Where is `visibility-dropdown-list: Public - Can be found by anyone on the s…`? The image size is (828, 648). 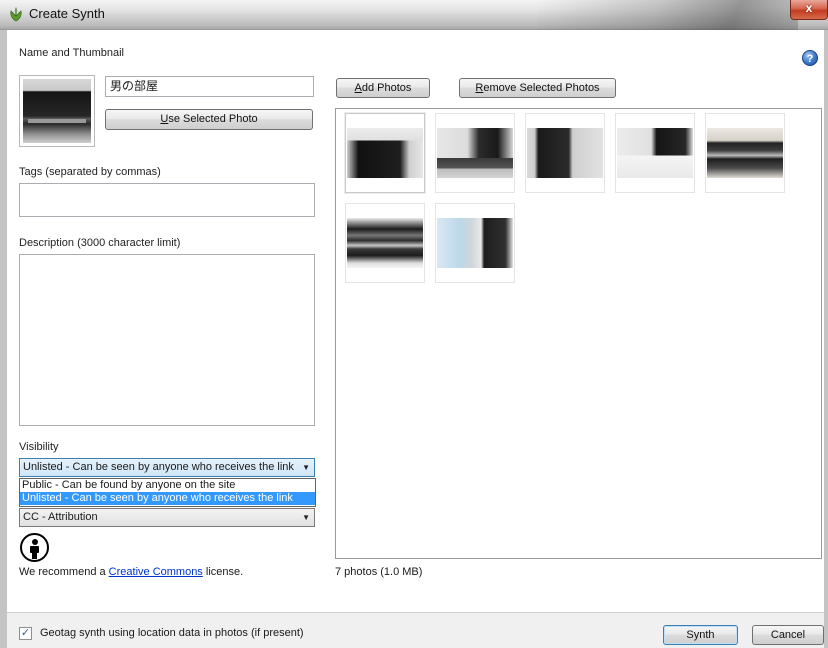
visibility-dropdown-list: Public - Can be found by anyone on the s… is located at coordinates (167, 492).